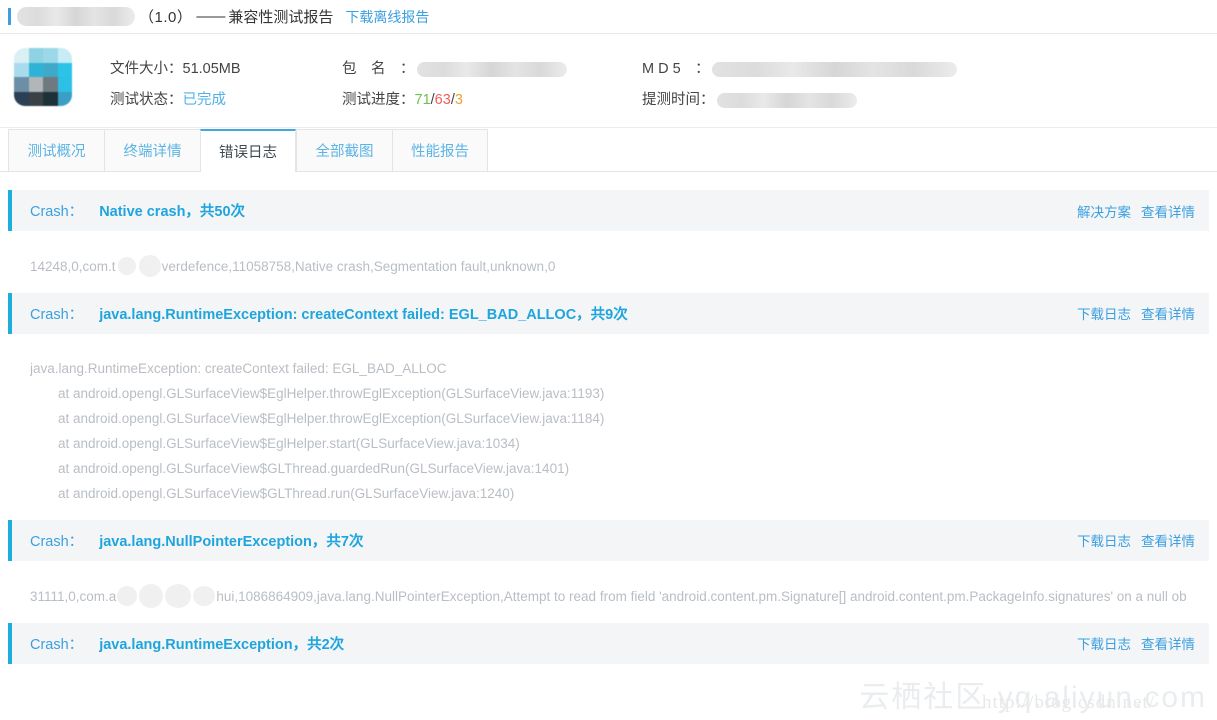 The width and height of the screenshot is (1217, 720). I want to click on title-accent-tick, so click(9, 16).